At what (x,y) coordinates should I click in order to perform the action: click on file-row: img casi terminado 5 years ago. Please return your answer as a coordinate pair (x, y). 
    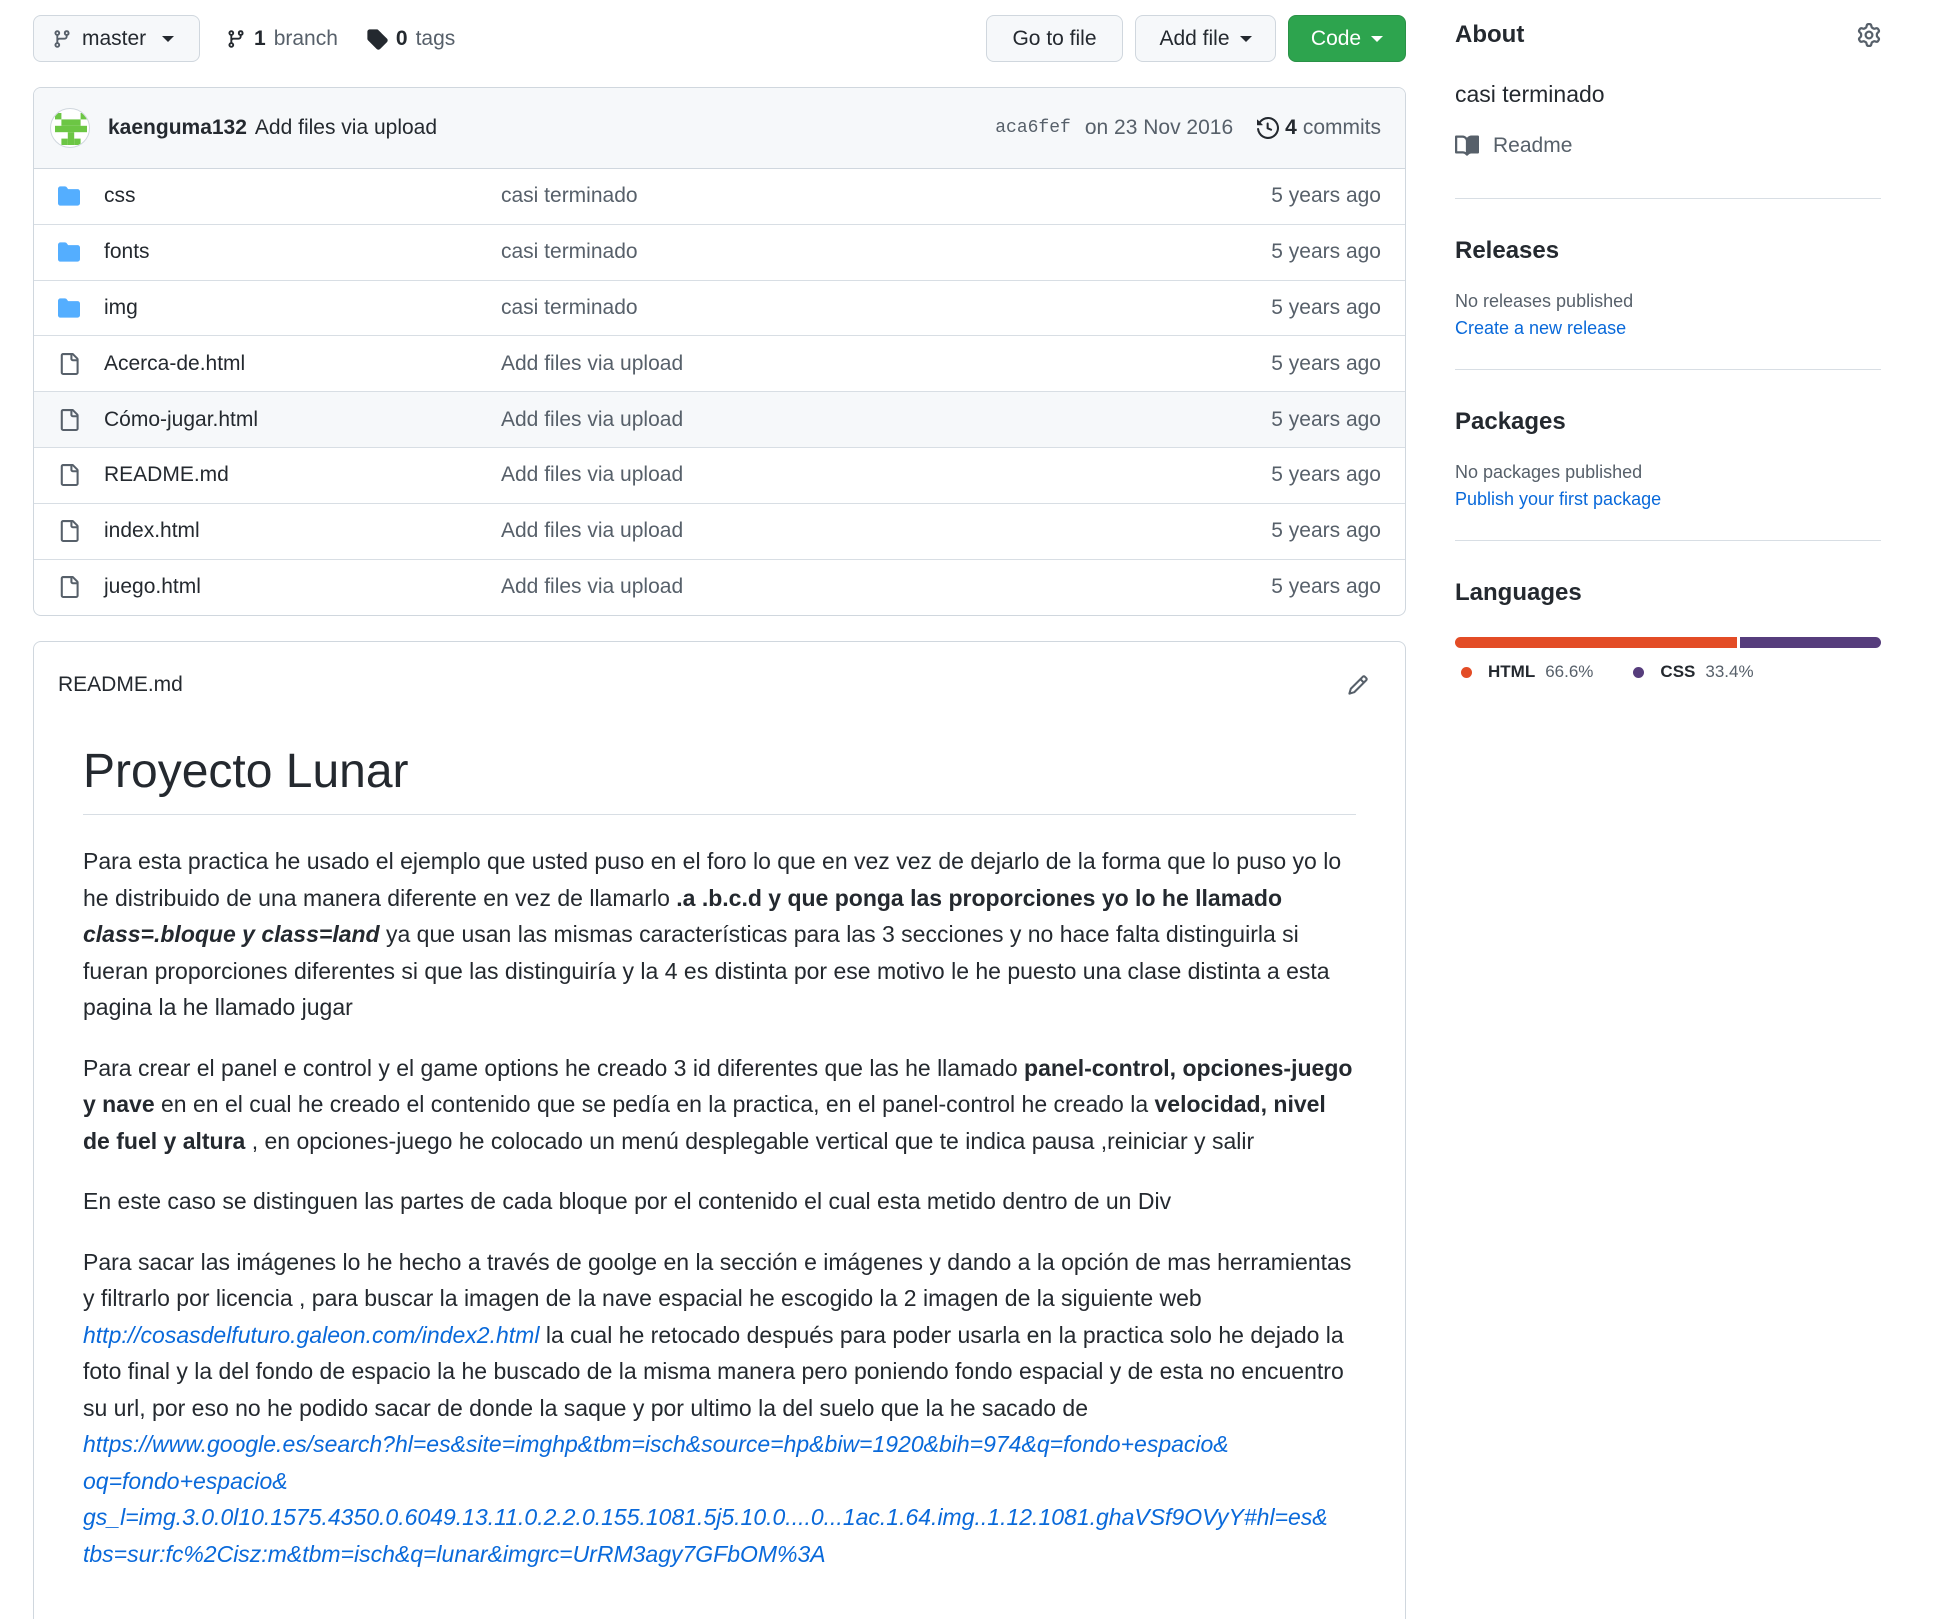
    Looking at the image, I should click on (719, 309).